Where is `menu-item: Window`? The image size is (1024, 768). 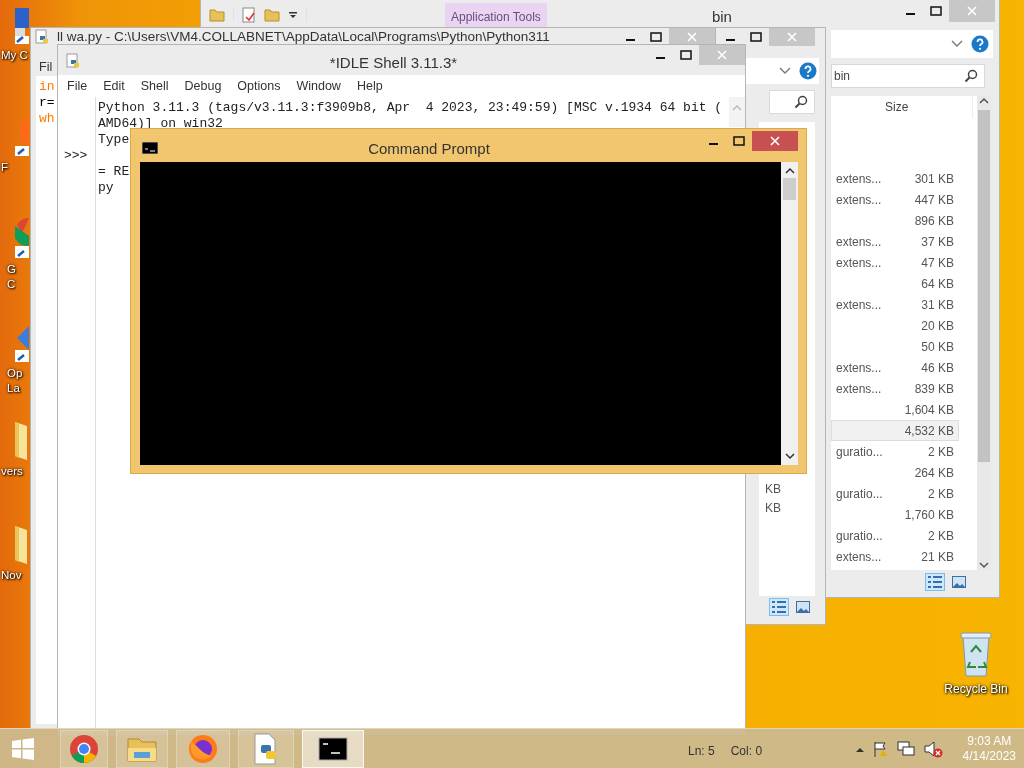
menu-item: Window is located at coordinates (318, 86).